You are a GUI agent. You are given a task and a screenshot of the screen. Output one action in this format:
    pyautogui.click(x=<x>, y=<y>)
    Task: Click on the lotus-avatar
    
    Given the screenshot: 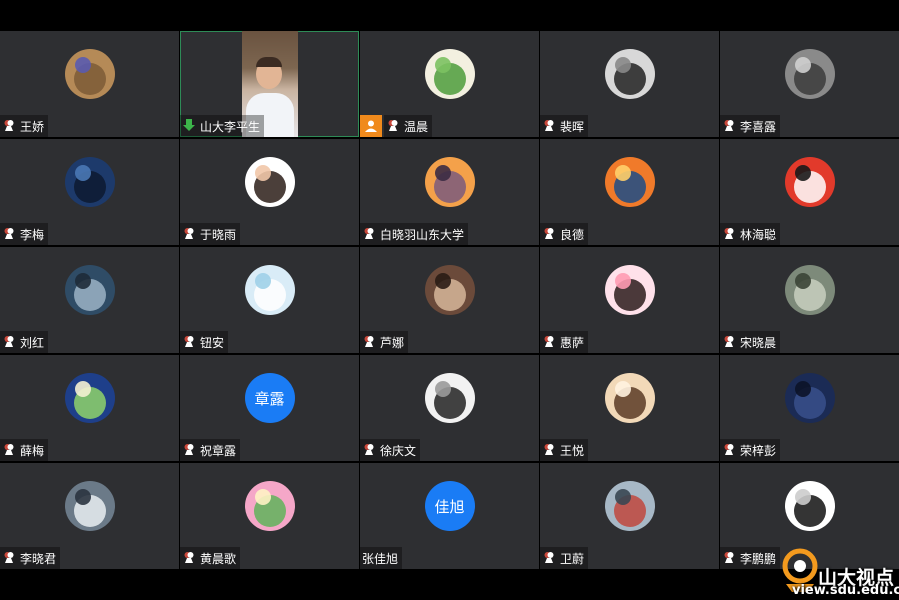 What is the action you would take?
    pyautogui.click(x=269, y=506)
    